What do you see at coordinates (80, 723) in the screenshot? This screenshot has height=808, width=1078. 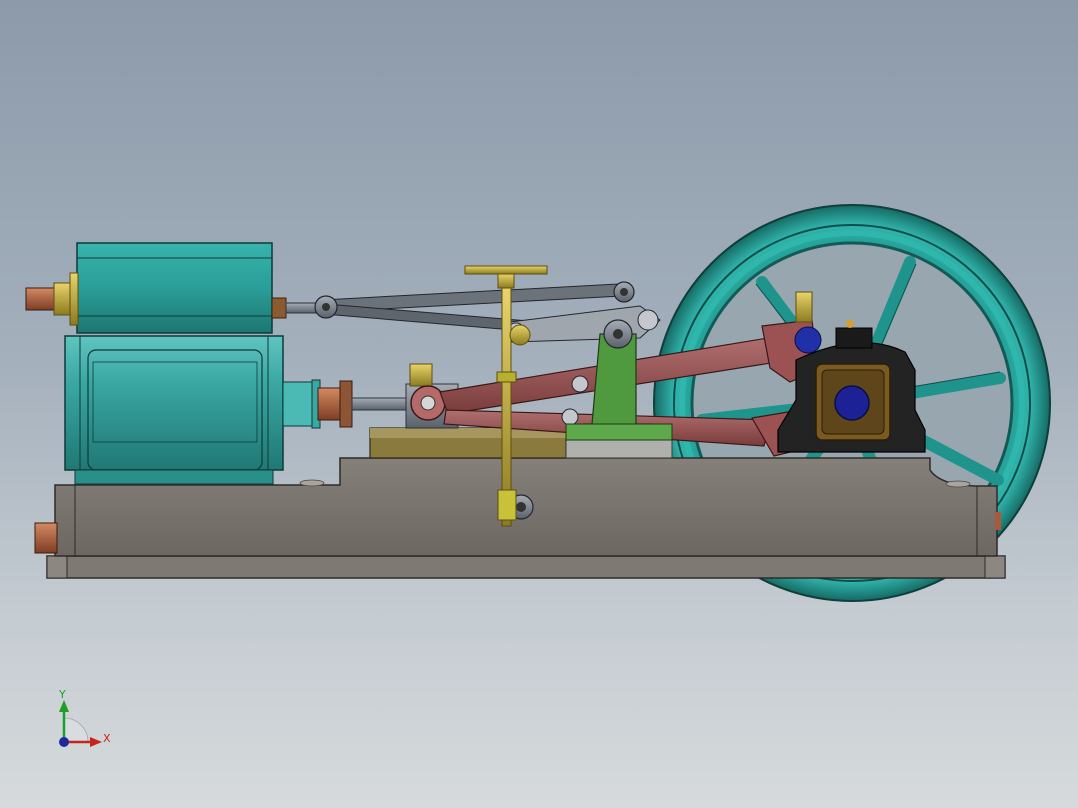 I see `view-triad` at bounding box center [80, 723].